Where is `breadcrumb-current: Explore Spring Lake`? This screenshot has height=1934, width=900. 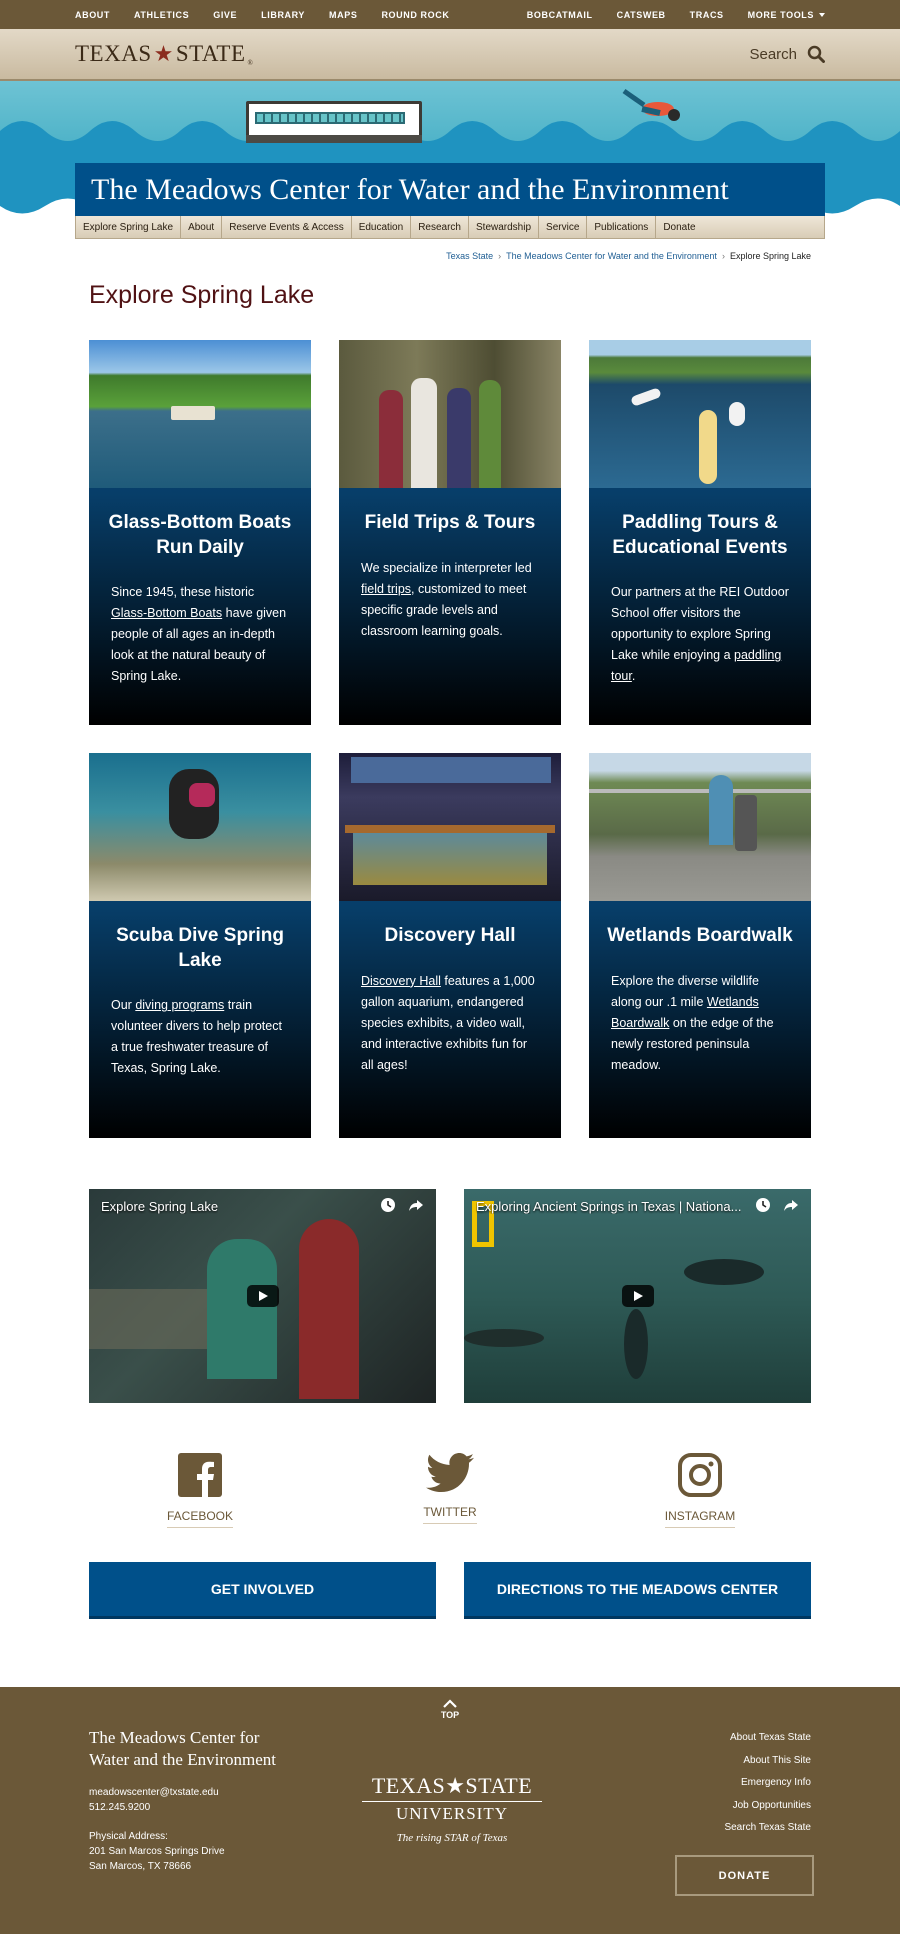 breadcrumb-current: Explore Spring Lake is located at coordinates (770, 256).